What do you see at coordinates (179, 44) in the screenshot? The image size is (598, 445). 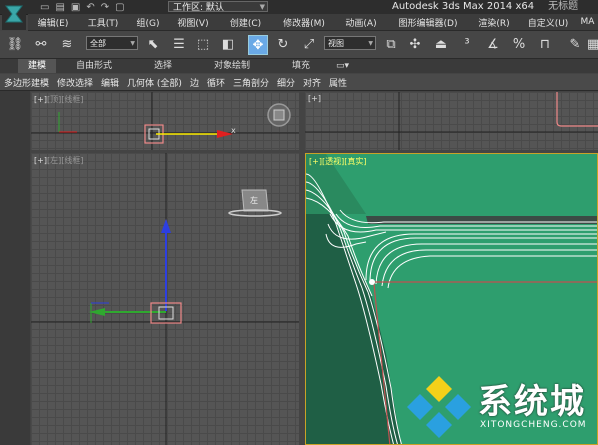 I see `select-by-name-icon: ☰` at bounding box center [179, 44].